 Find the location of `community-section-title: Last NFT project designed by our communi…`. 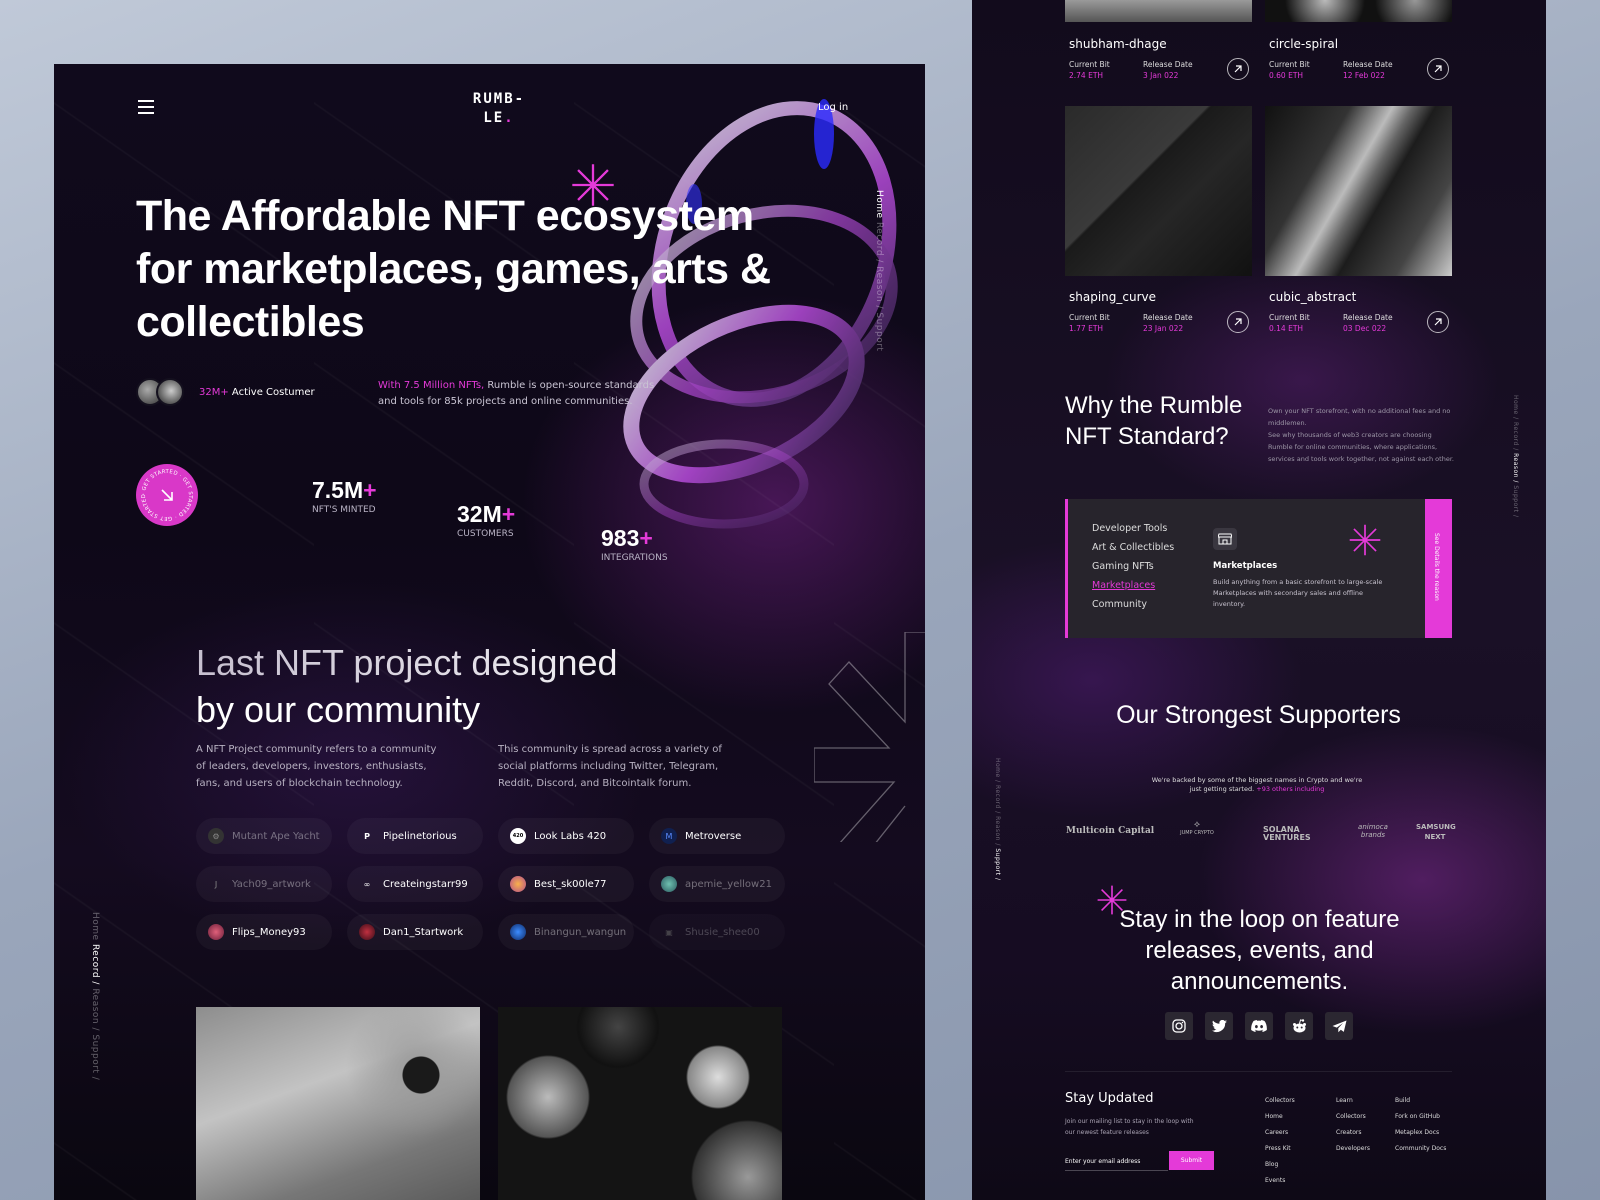

community-section-title: Last NFT project designed by our communi… is located at coordinates (476, 686).